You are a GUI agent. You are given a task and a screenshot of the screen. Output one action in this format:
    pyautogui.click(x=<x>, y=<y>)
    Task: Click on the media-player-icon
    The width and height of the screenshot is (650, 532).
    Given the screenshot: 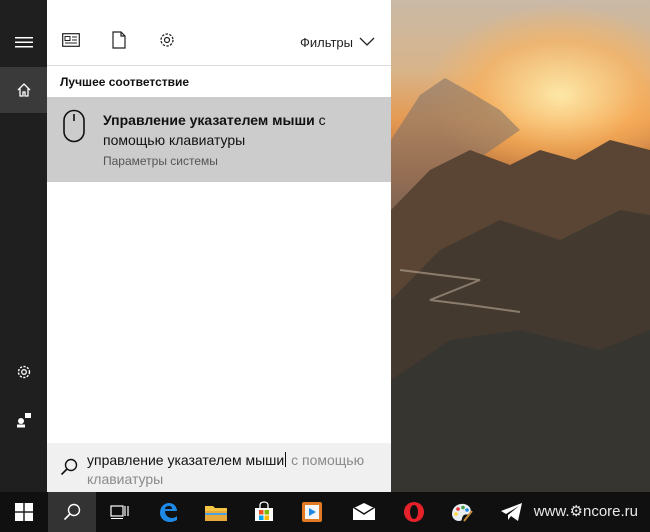 What is the action you would take?
    pyautogui.click(x=312, y=512)
    